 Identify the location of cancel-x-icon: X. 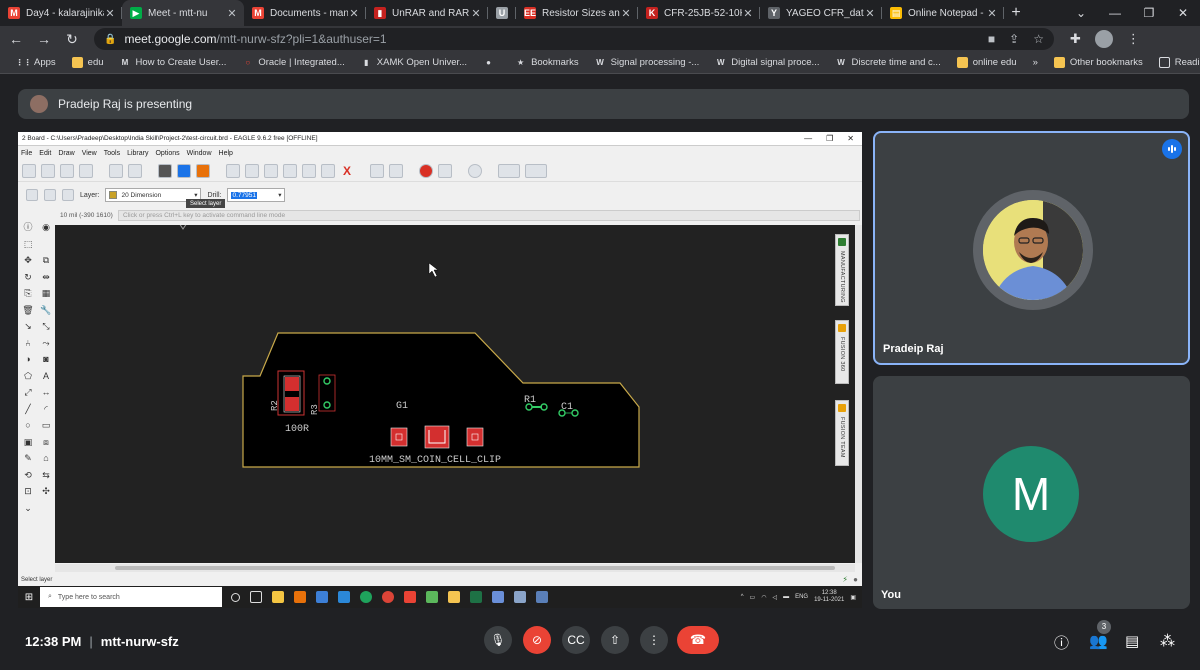
(347, 171).